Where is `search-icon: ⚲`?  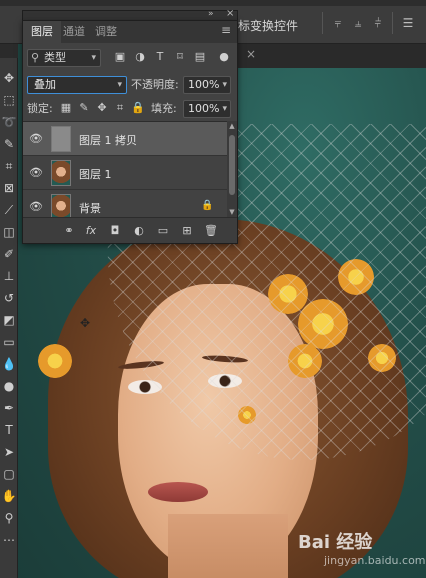 search-icon: ⚲ is located at coordinates (35, 57).